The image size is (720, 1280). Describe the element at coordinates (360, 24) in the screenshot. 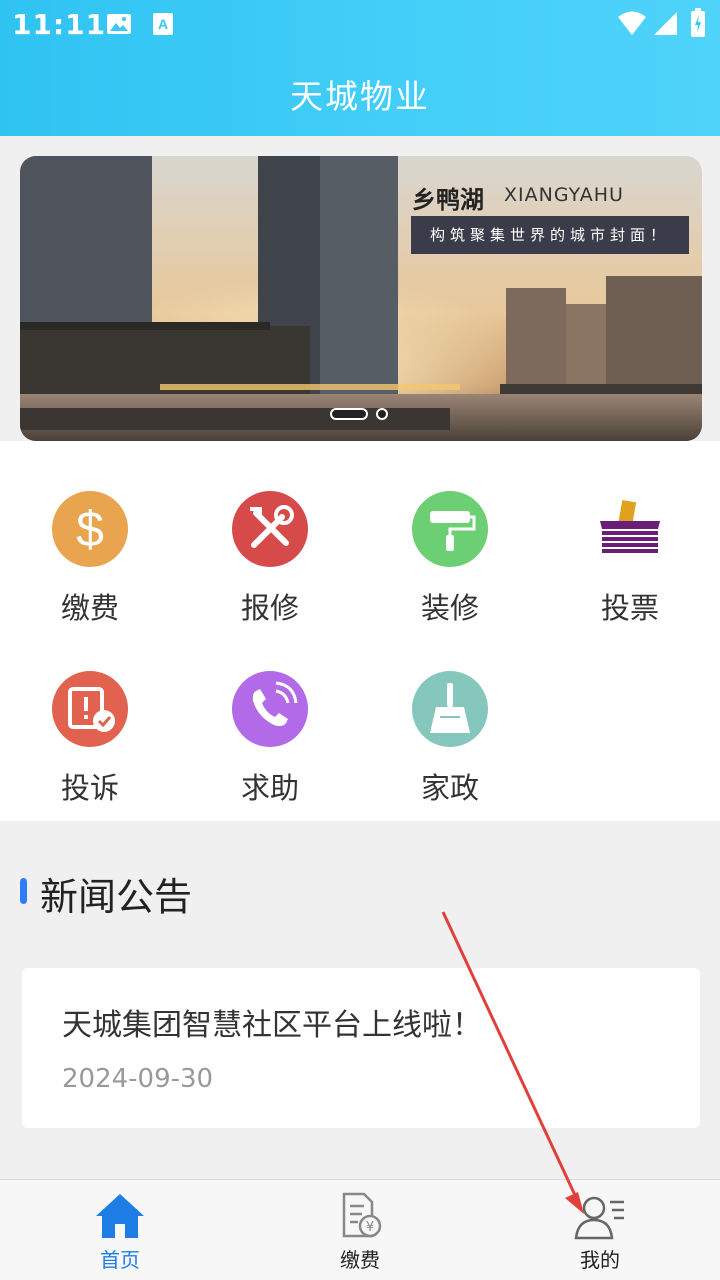

I see `status-bar: 11:11 A` at that location.